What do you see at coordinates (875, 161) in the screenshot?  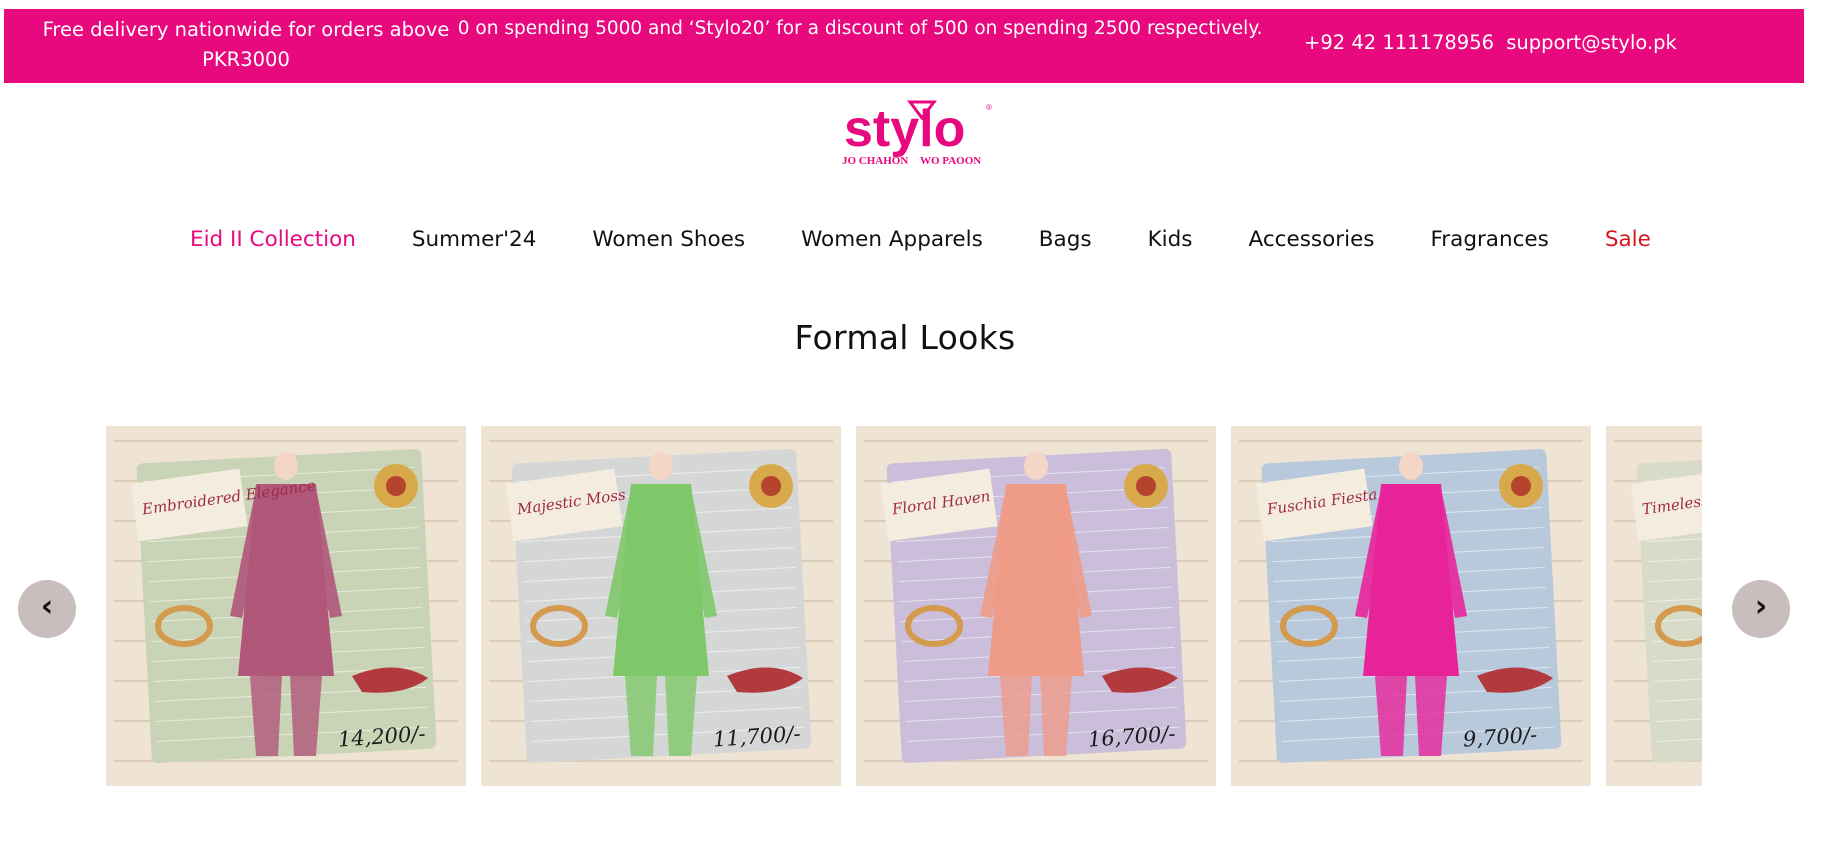 I see `logo-tagline-left: JO CHAHON` at bounding box center [875, 161].